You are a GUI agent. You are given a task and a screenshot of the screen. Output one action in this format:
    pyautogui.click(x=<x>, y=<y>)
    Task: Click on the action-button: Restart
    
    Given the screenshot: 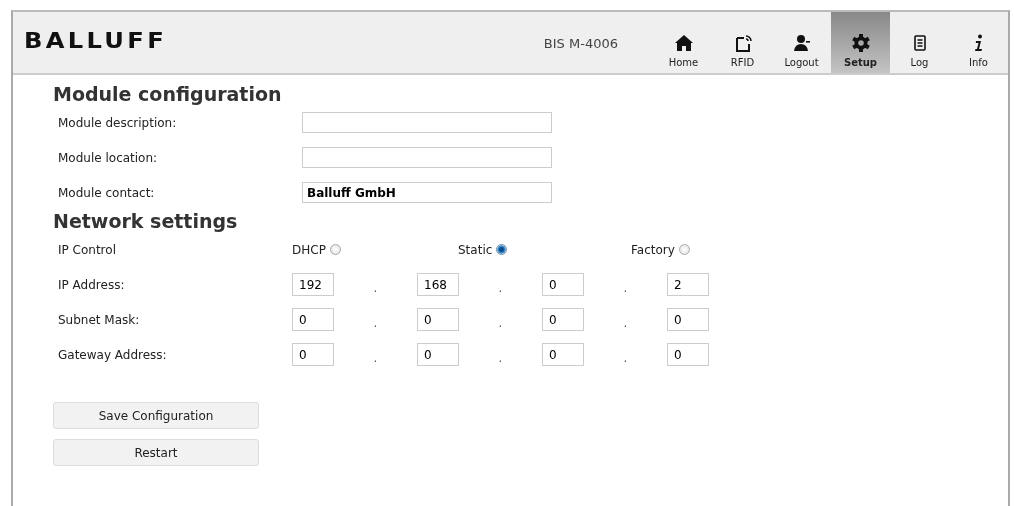 What is the action you would take?
    pyautogui.click(x=156, y=452)
    